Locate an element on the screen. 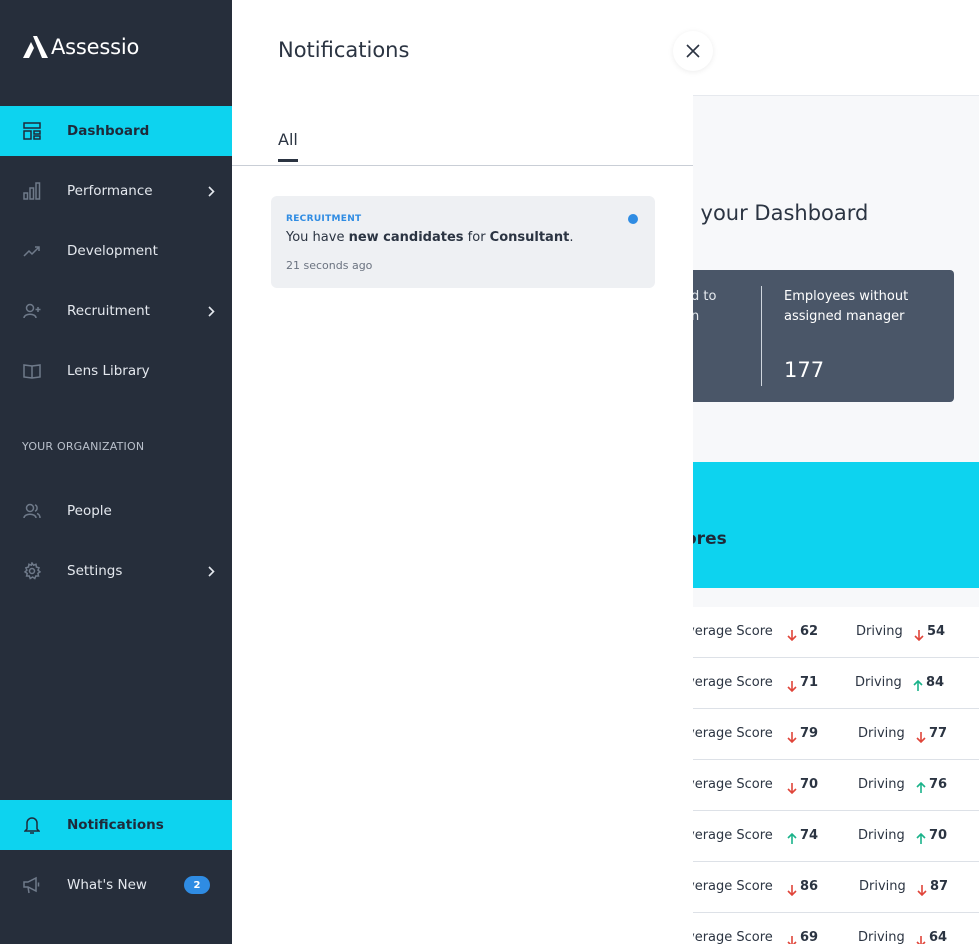  bar-chart-icon is located at coordinates (32, 191).